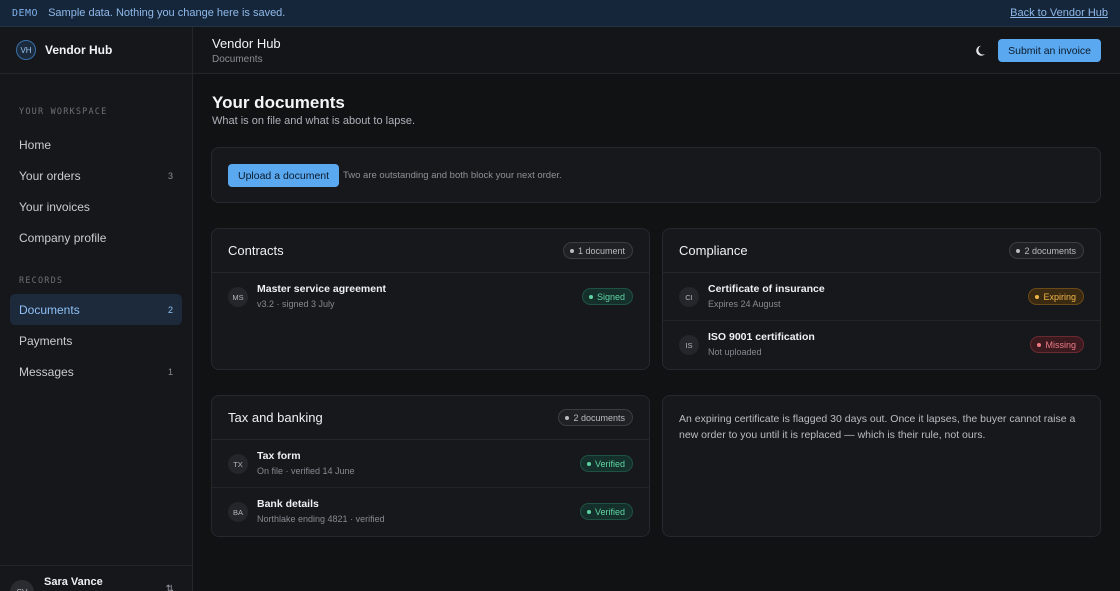 The image size is (1120, 591). I want to click on brand-name: Vendor Hub, so click(79, 50).